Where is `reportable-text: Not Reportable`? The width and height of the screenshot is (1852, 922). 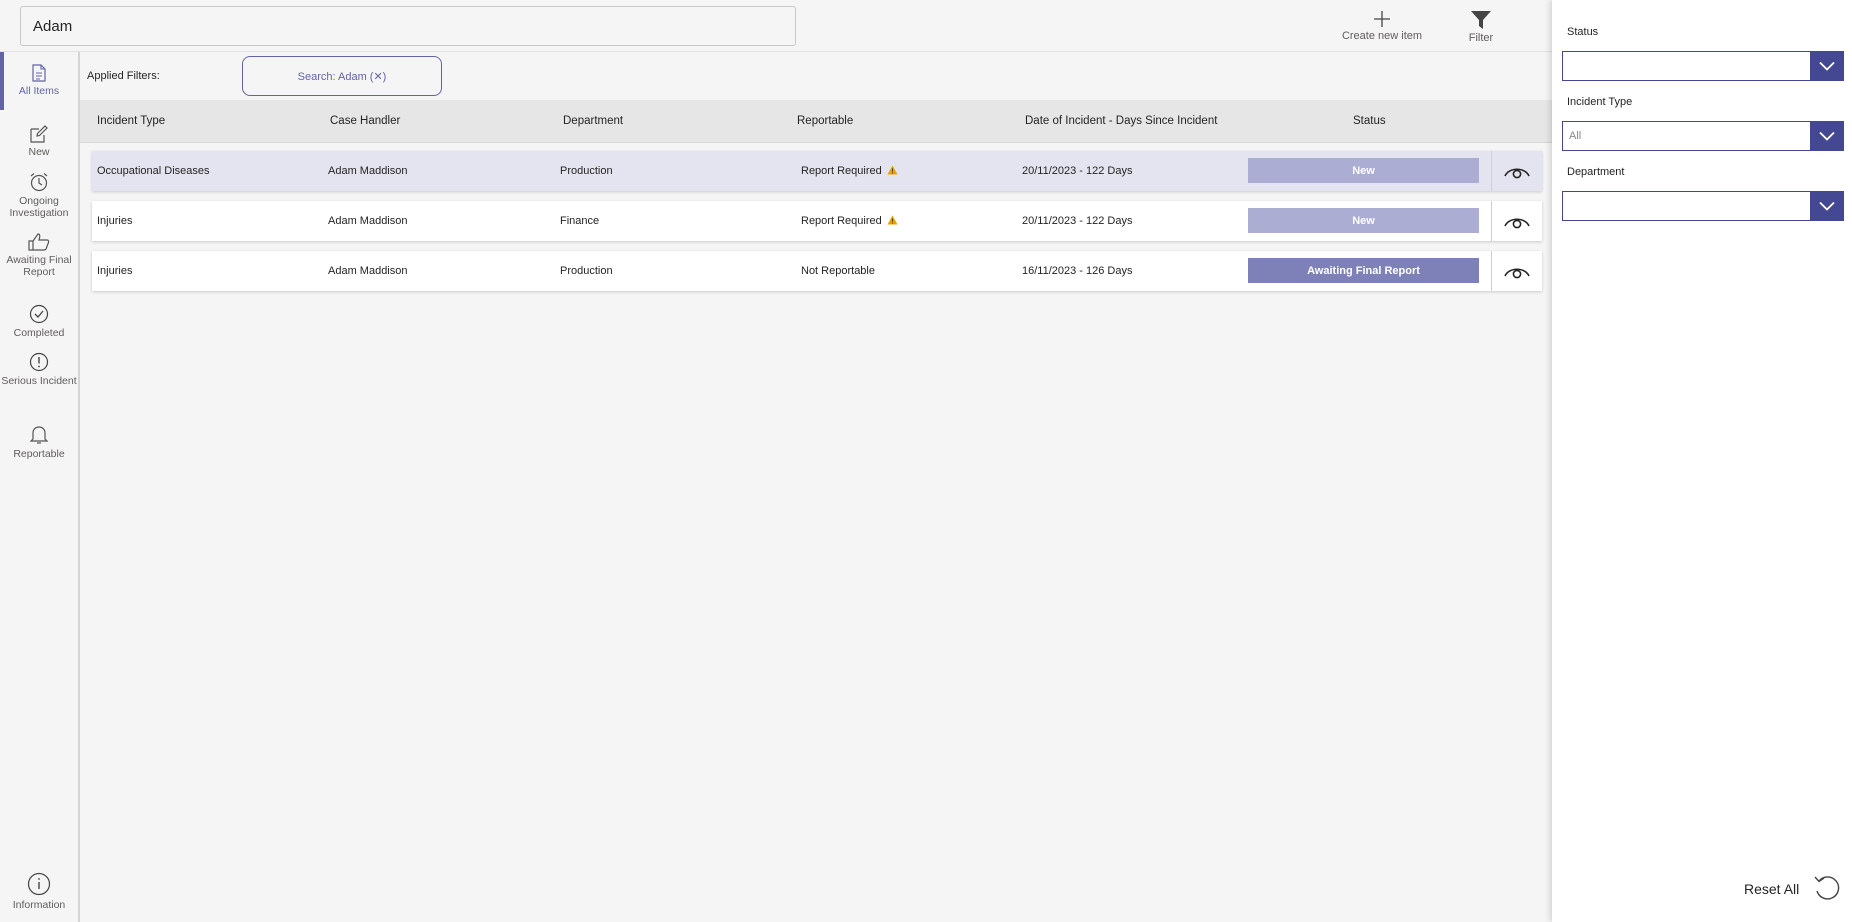
reportable-text: Not Reportable is located at coordinates (838, 271).